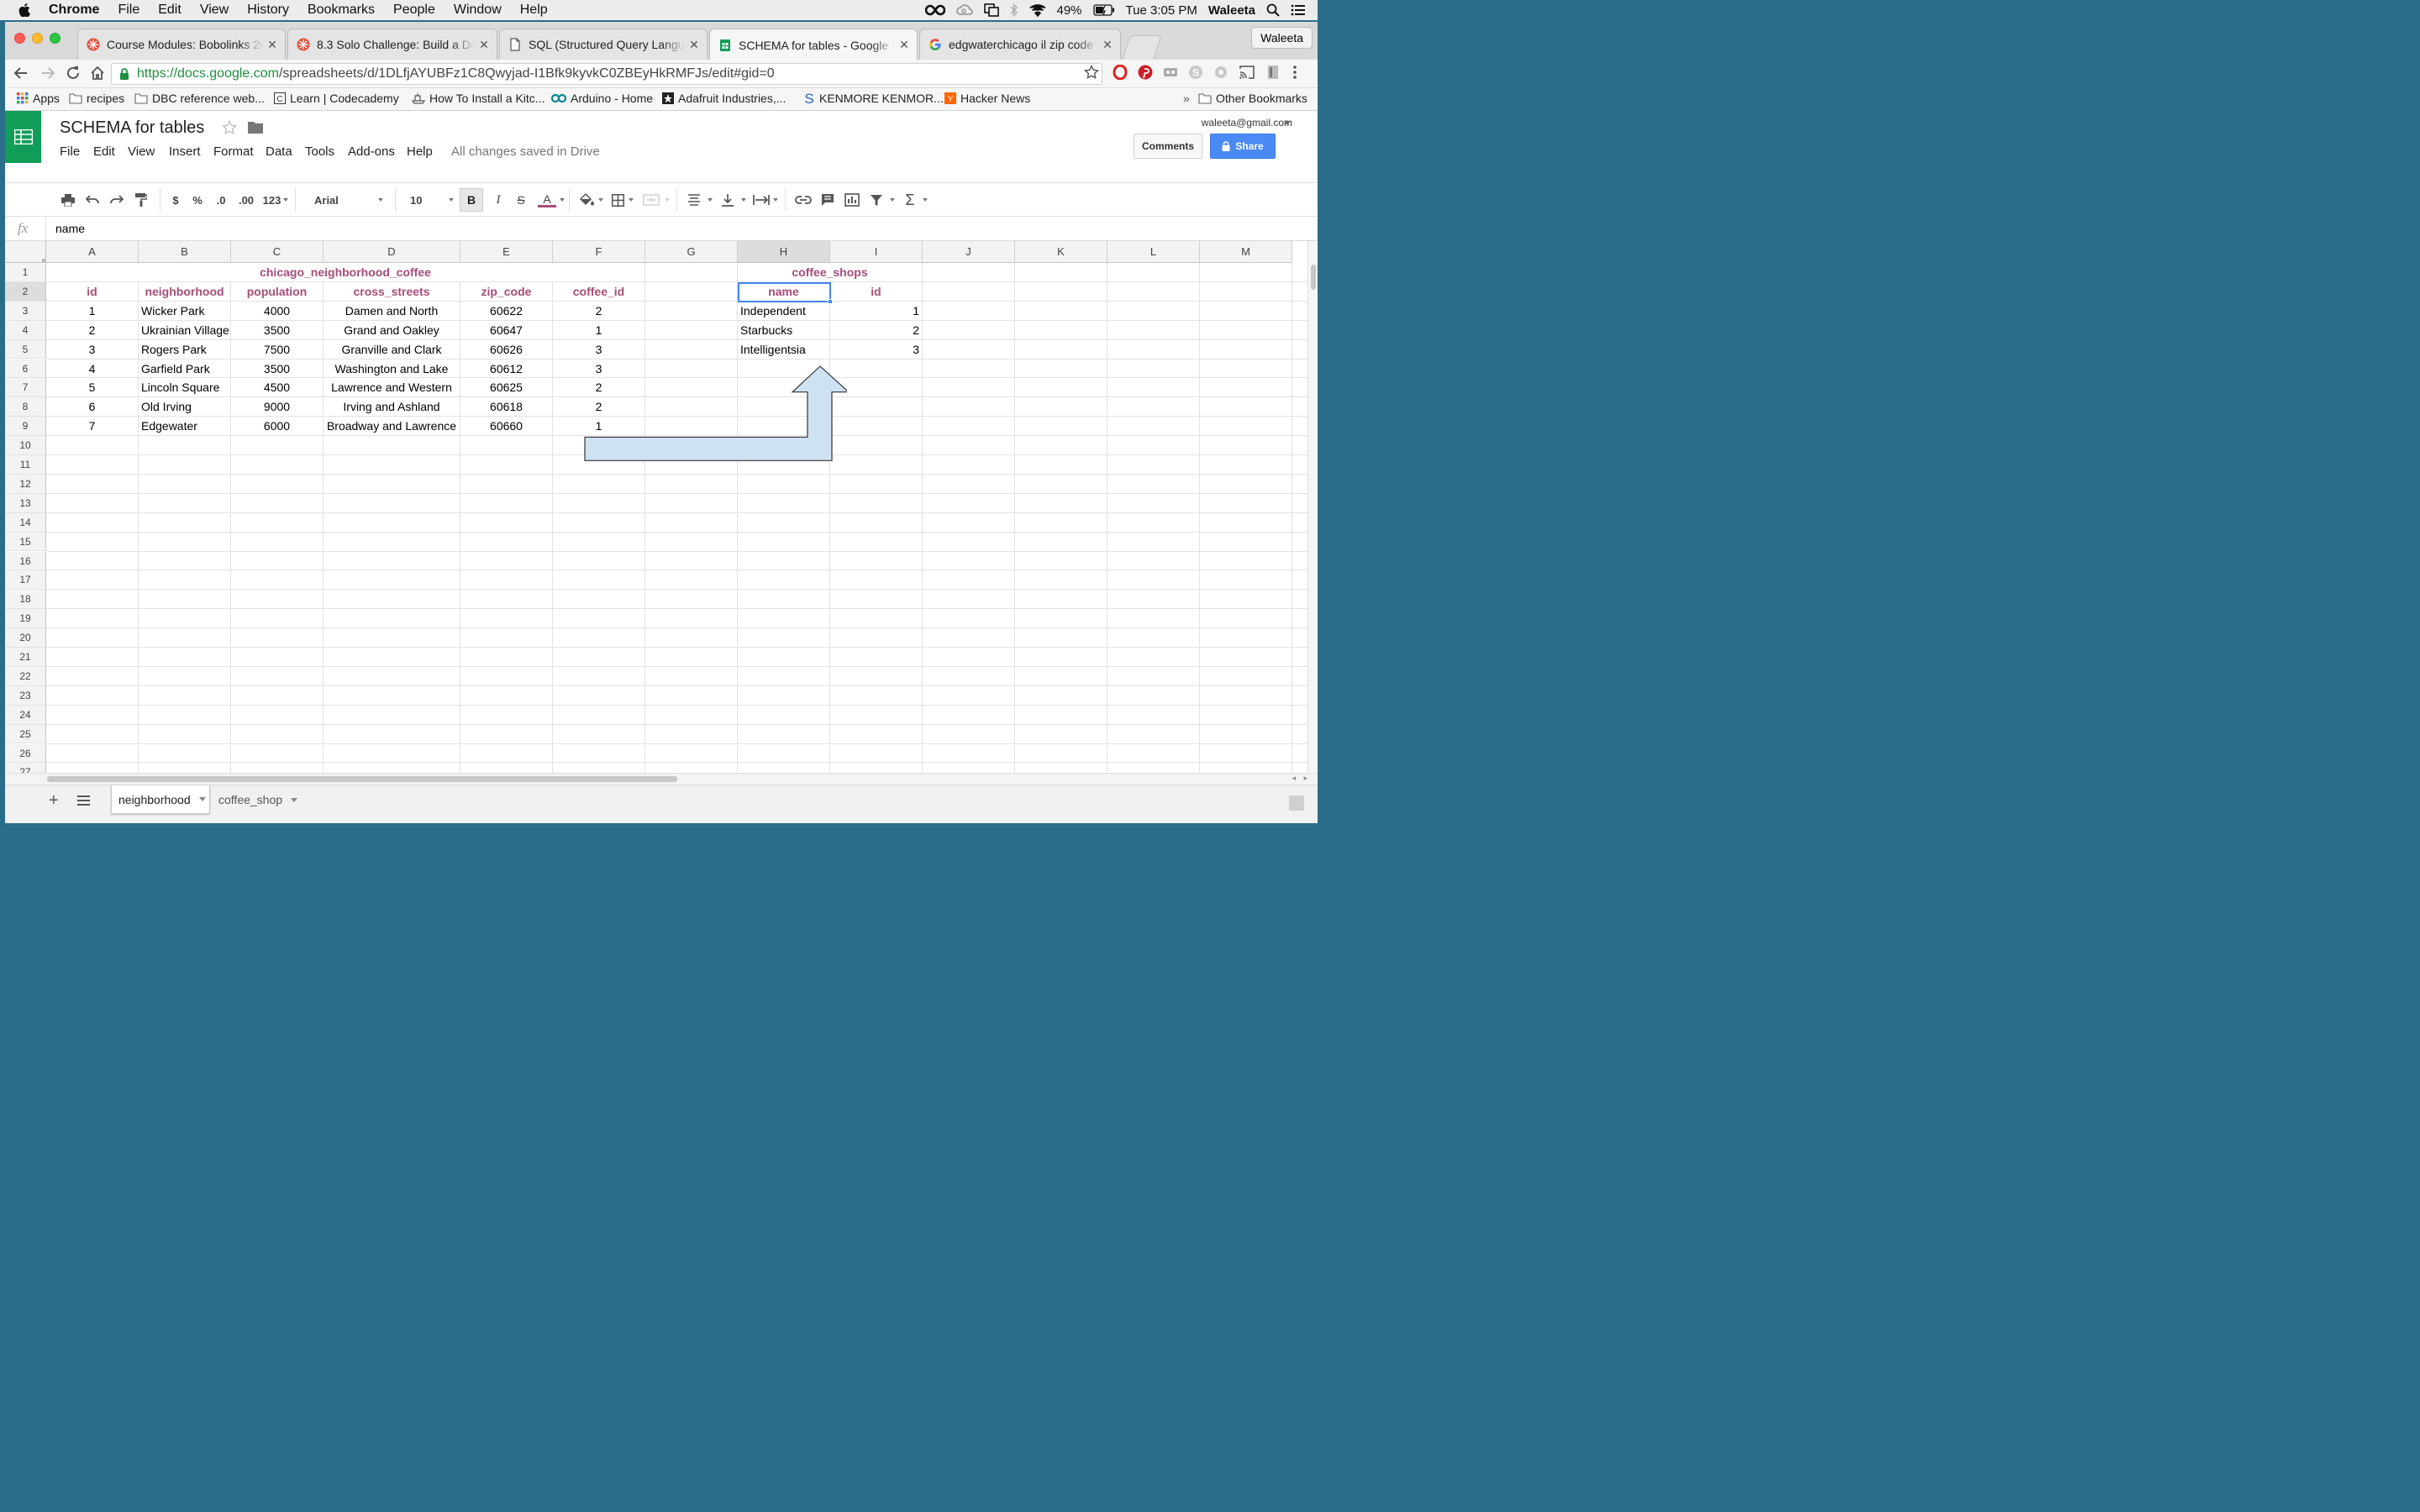 This screenshot has width=2420, height=1512. Describe the element at coordinates (19, 10) in the screenshot. I see `apple-icon` at that location.